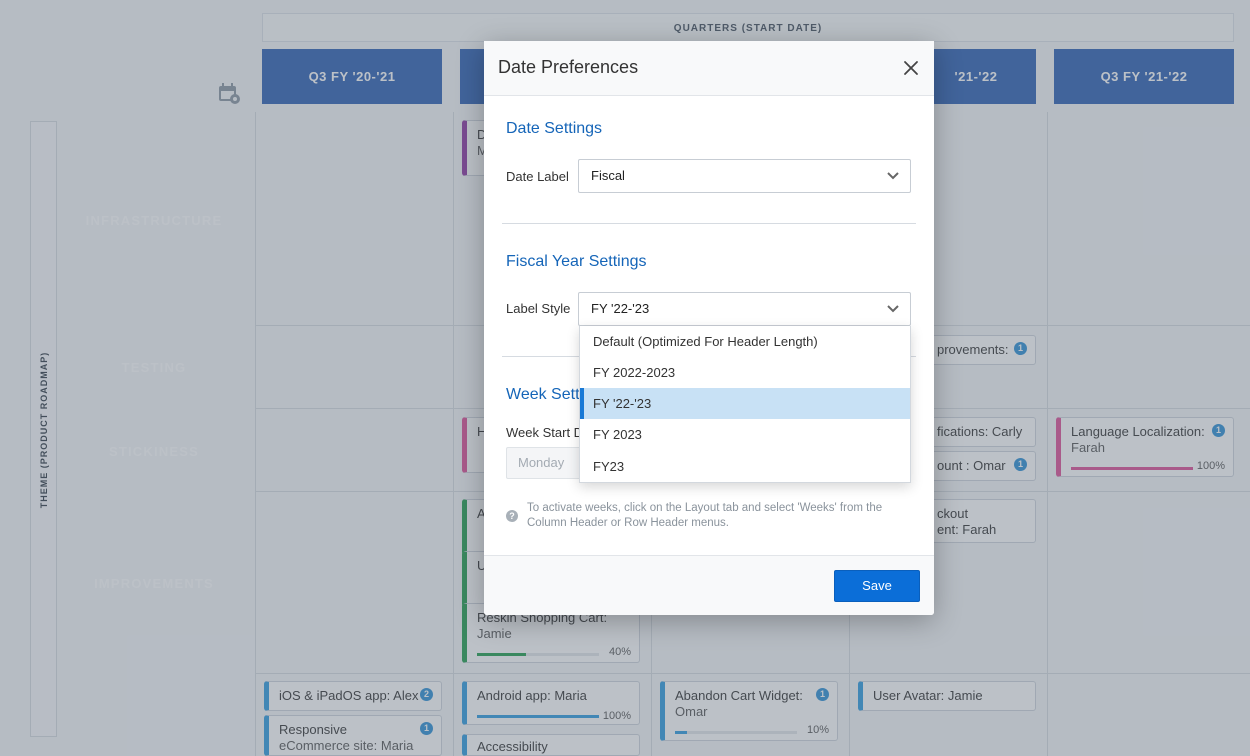 The height and width of the screenshot is (756, 1250). Describe the element at coordinates (877, 586) in the screenshot. I see `save-button: Save` at that location.